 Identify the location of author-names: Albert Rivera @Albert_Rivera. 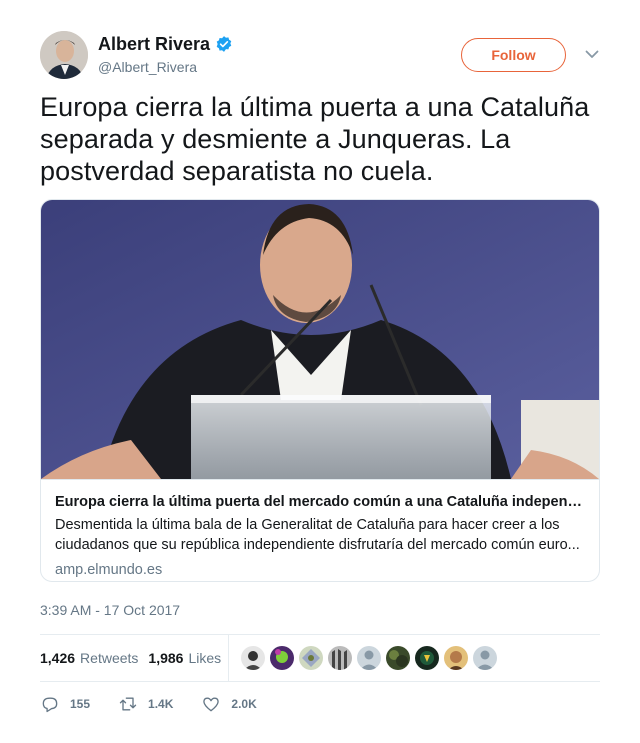
(165, 54).